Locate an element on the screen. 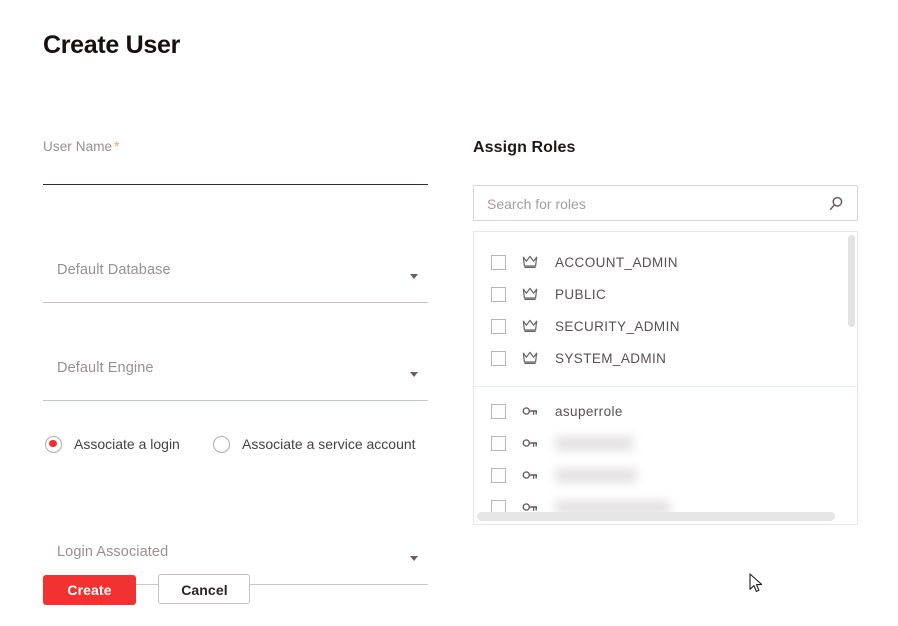 This screenshot has height=626, width=898. role-row-security-admin: SECURITY_ADMIN is located at coordinates (665, 326).